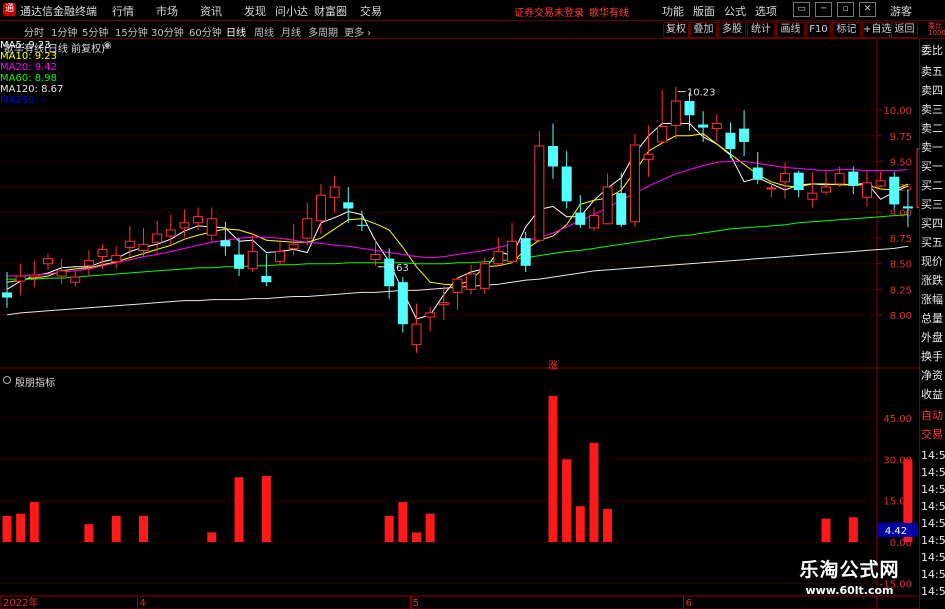 This screenshot has width=945, height=609. What do you see at coordinates (123, 11) in the screenshot?
I see `menu-item-0: 行情` at bounding box center [123, 11].